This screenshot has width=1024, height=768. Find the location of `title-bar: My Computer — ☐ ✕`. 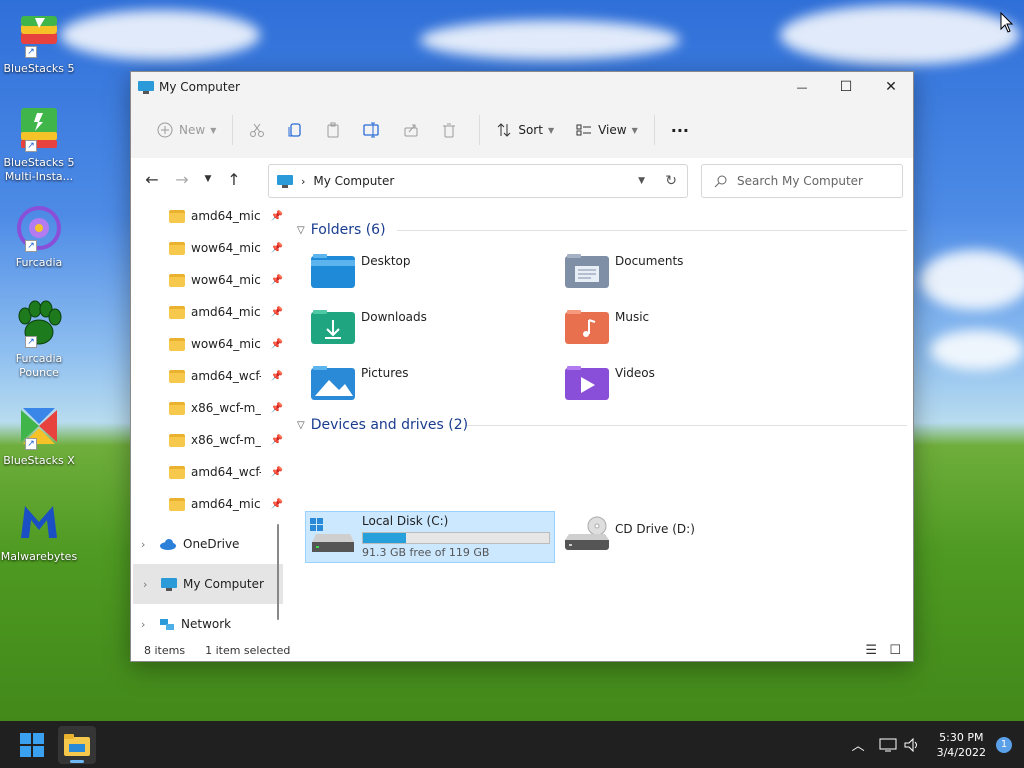

title-bar: My Computer — ☐ ✕ is located at coordinates (522, 87).